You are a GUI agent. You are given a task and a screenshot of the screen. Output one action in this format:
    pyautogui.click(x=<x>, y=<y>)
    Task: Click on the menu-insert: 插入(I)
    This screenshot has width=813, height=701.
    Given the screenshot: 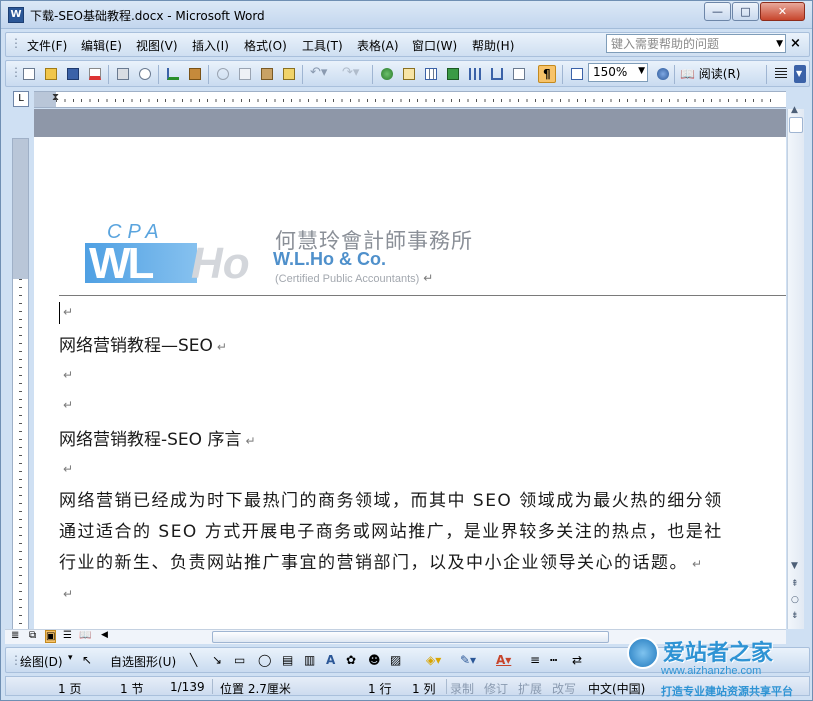 What is the action you would take?
    pyautogui.click(x=210, y=45)
    